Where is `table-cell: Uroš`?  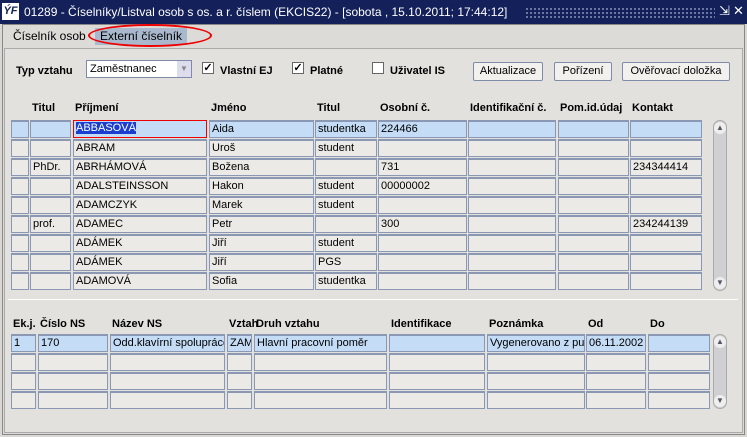 table-cell: Uroš is located at coordinates (261, 148).